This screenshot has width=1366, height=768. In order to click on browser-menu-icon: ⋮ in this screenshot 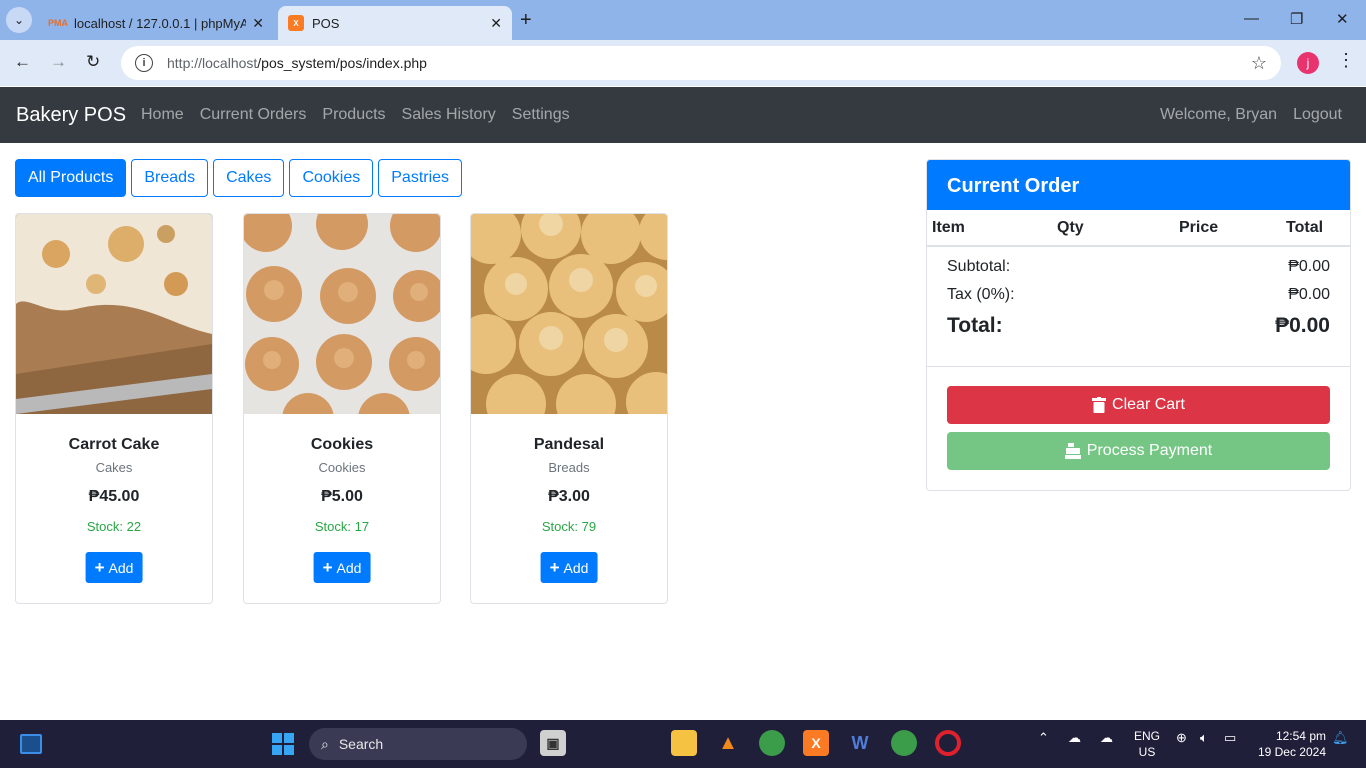, I will do `click(1346, 60)`.